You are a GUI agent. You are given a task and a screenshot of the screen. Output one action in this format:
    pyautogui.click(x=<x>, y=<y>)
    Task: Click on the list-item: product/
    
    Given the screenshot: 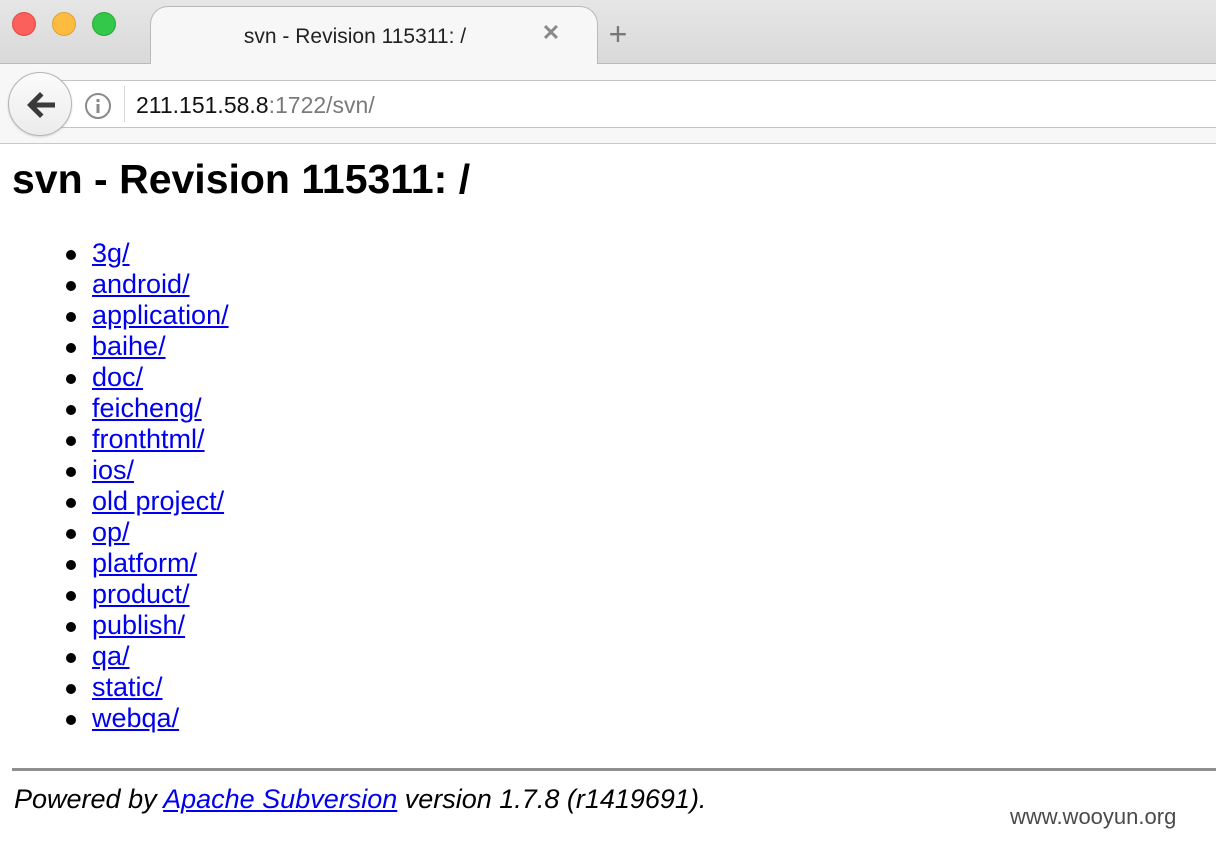 What is the action you would take?
    pyautogui.click(x=114, y=594)
    